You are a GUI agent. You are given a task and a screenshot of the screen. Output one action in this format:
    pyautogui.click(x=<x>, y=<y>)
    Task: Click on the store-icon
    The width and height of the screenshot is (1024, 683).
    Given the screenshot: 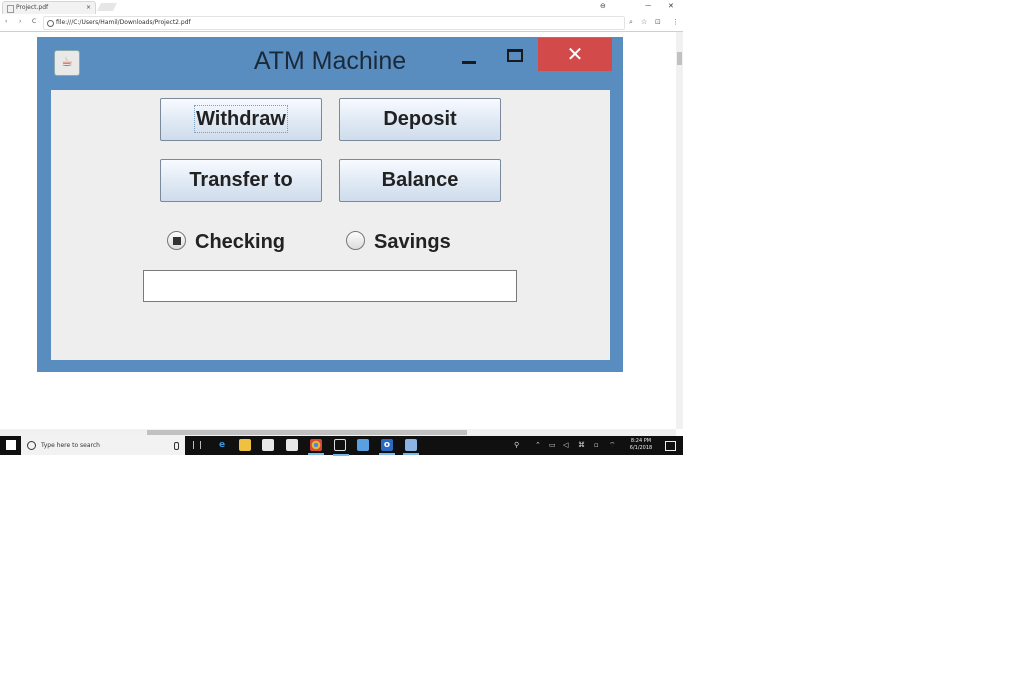 What is the action you would take?
    pyautogui.click(x=268, y=445)
    